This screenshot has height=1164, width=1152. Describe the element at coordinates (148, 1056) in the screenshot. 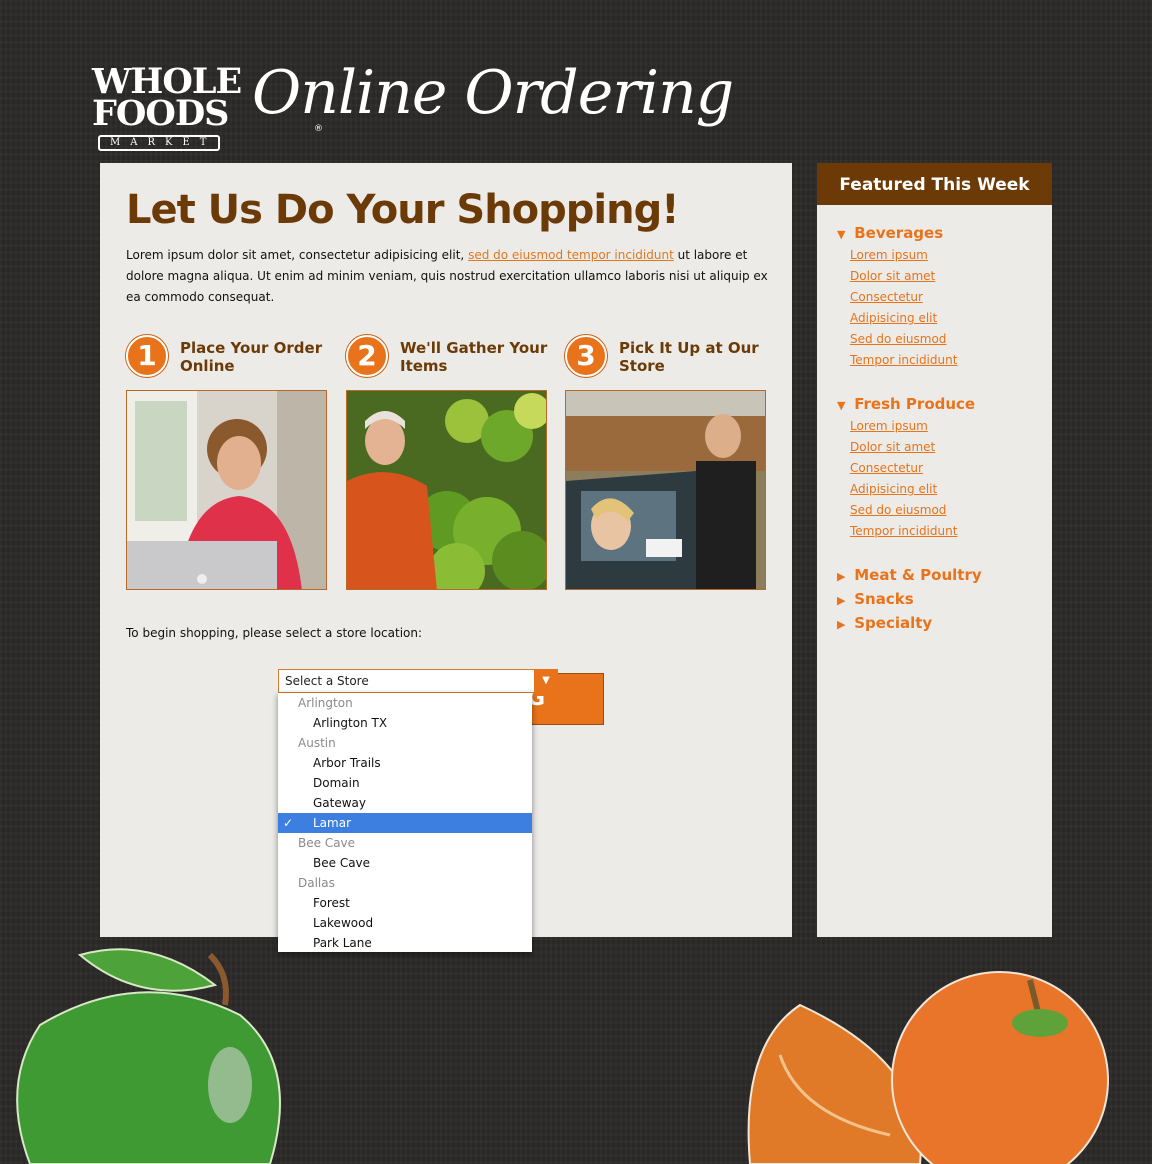

I see `apple-illustration` at that location.